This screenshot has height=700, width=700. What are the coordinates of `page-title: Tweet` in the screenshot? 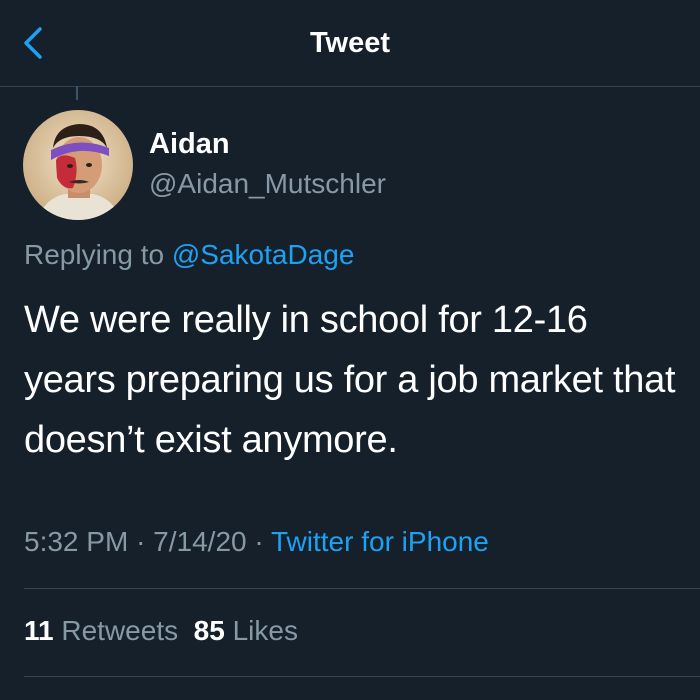 It's located at (350, 43).